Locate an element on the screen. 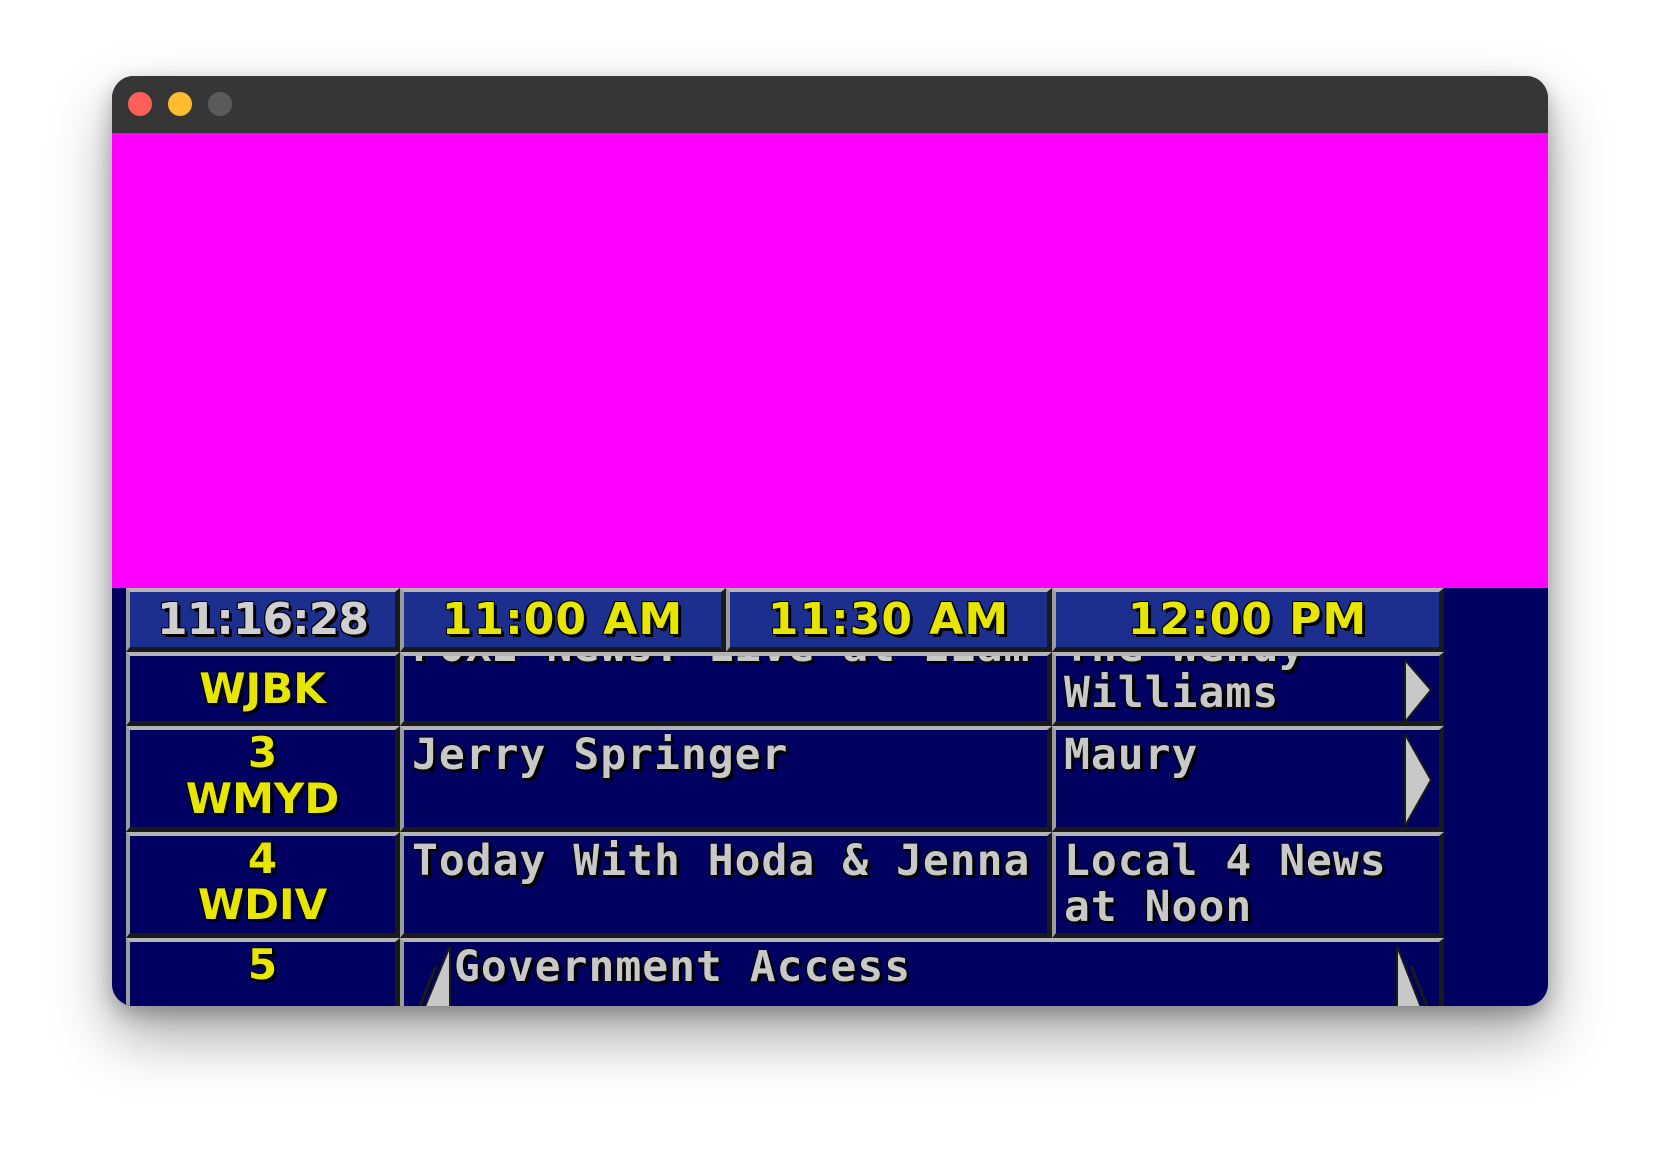 The height and width of the screenshot is (1152, 1656). program-title: FOX2 News: Live at 11am is located at coordinates (721, 663).